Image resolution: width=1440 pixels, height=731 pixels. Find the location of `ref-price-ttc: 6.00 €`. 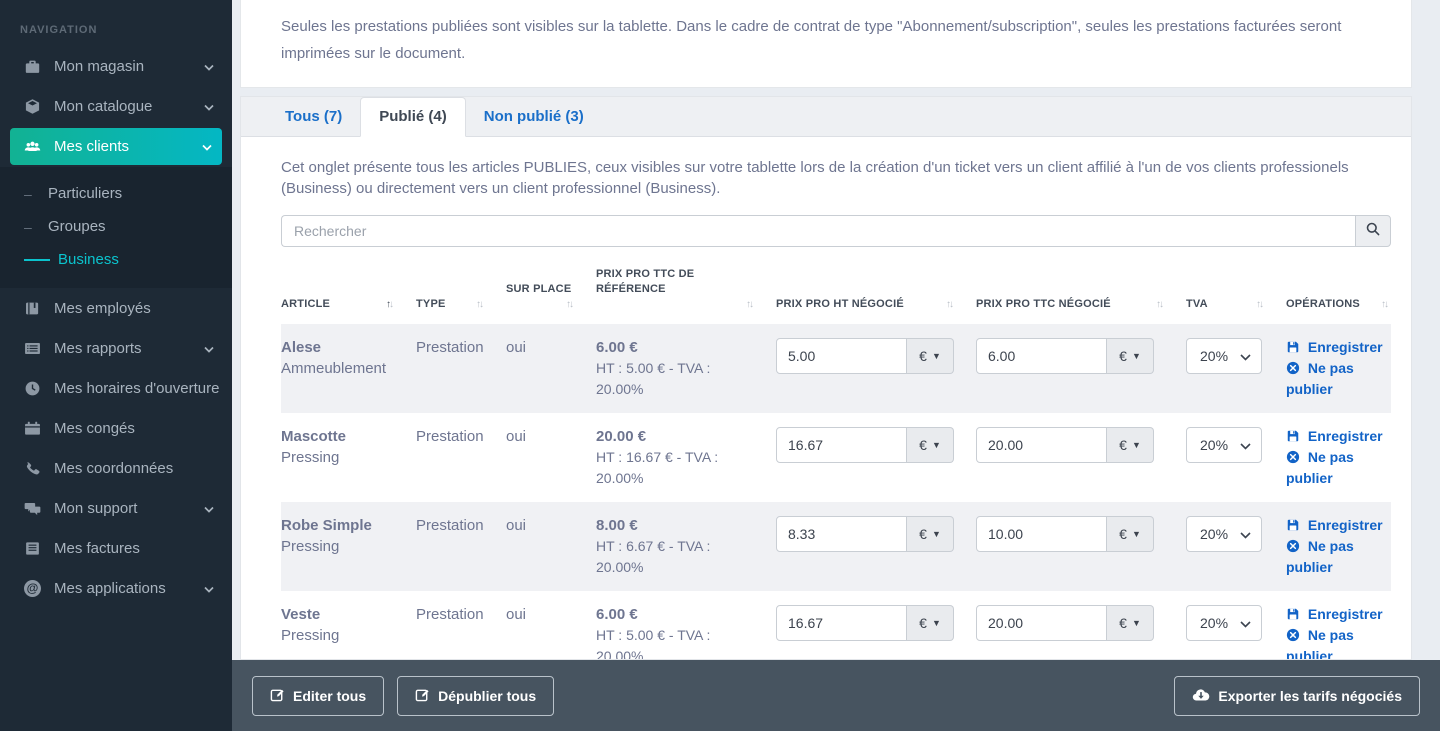

ref-price-ttc: 6.00 € is located at coordinates (617, 614).